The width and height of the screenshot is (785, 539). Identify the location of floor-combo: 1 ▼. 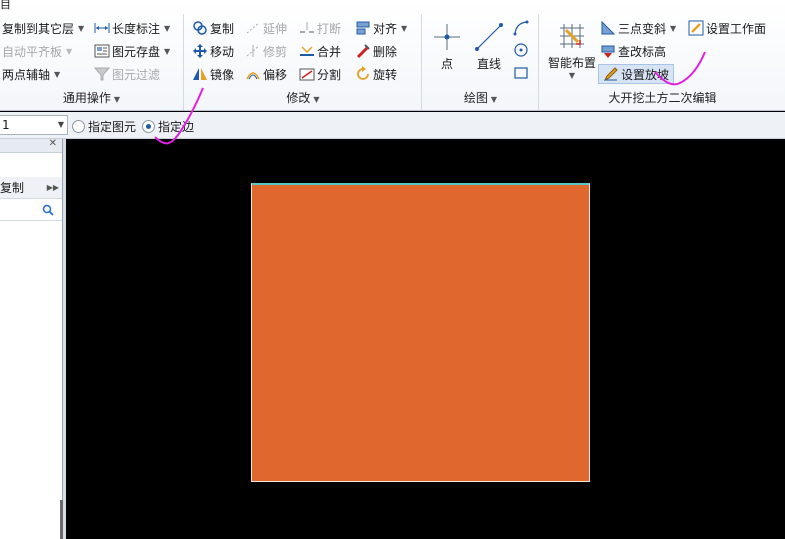
(34, 125).